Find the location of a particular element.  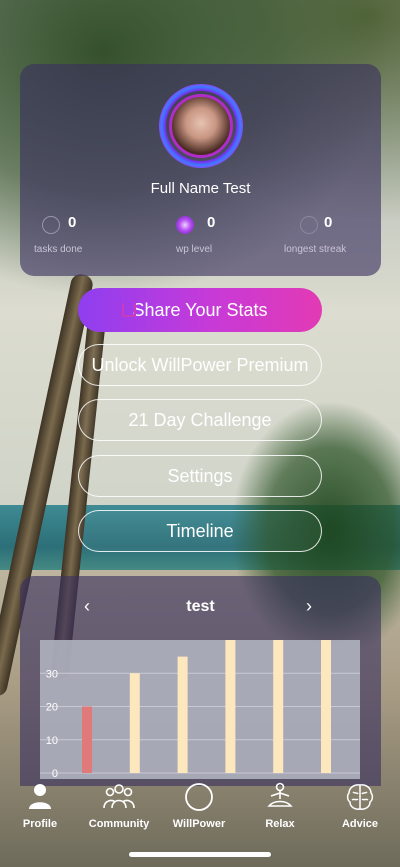

group-icon is located at coordinates (119, 796).